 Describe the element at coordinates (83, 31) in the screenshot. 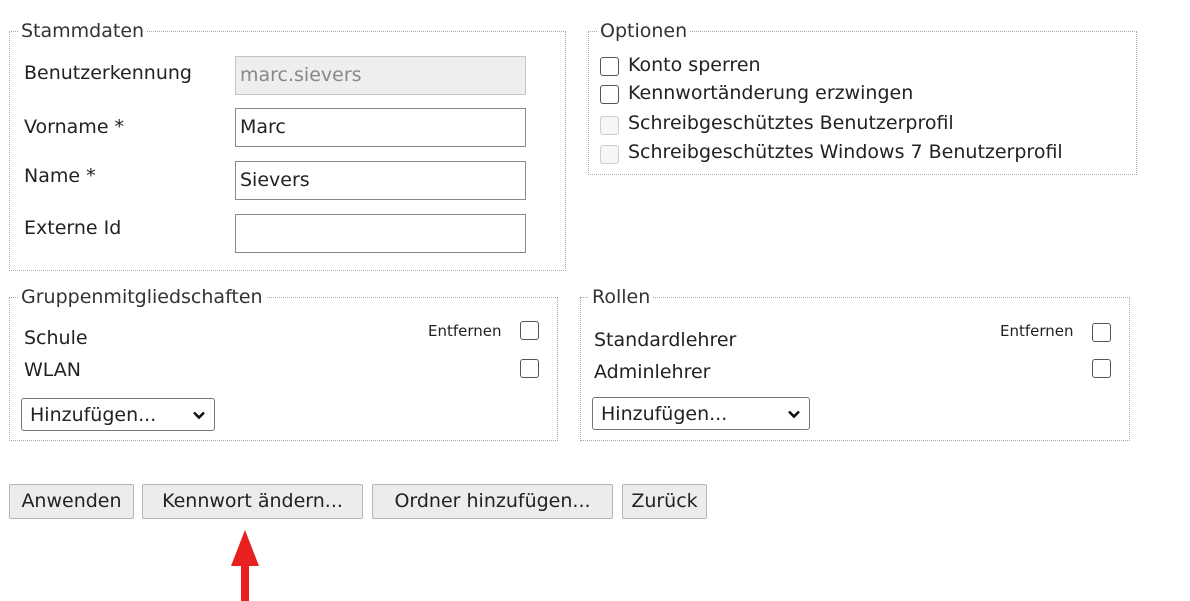

I see `stammdaten-legend: Stammdaten` at that location.